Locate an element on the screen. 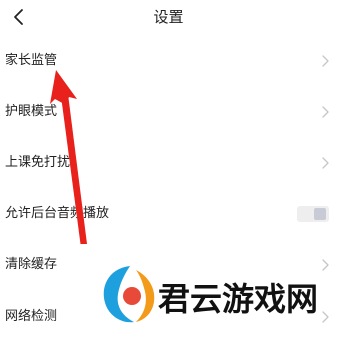 The height and width of the screenshot is (342, 337). settings-item-label: 家长监管 is located at coordinates (31, 60).